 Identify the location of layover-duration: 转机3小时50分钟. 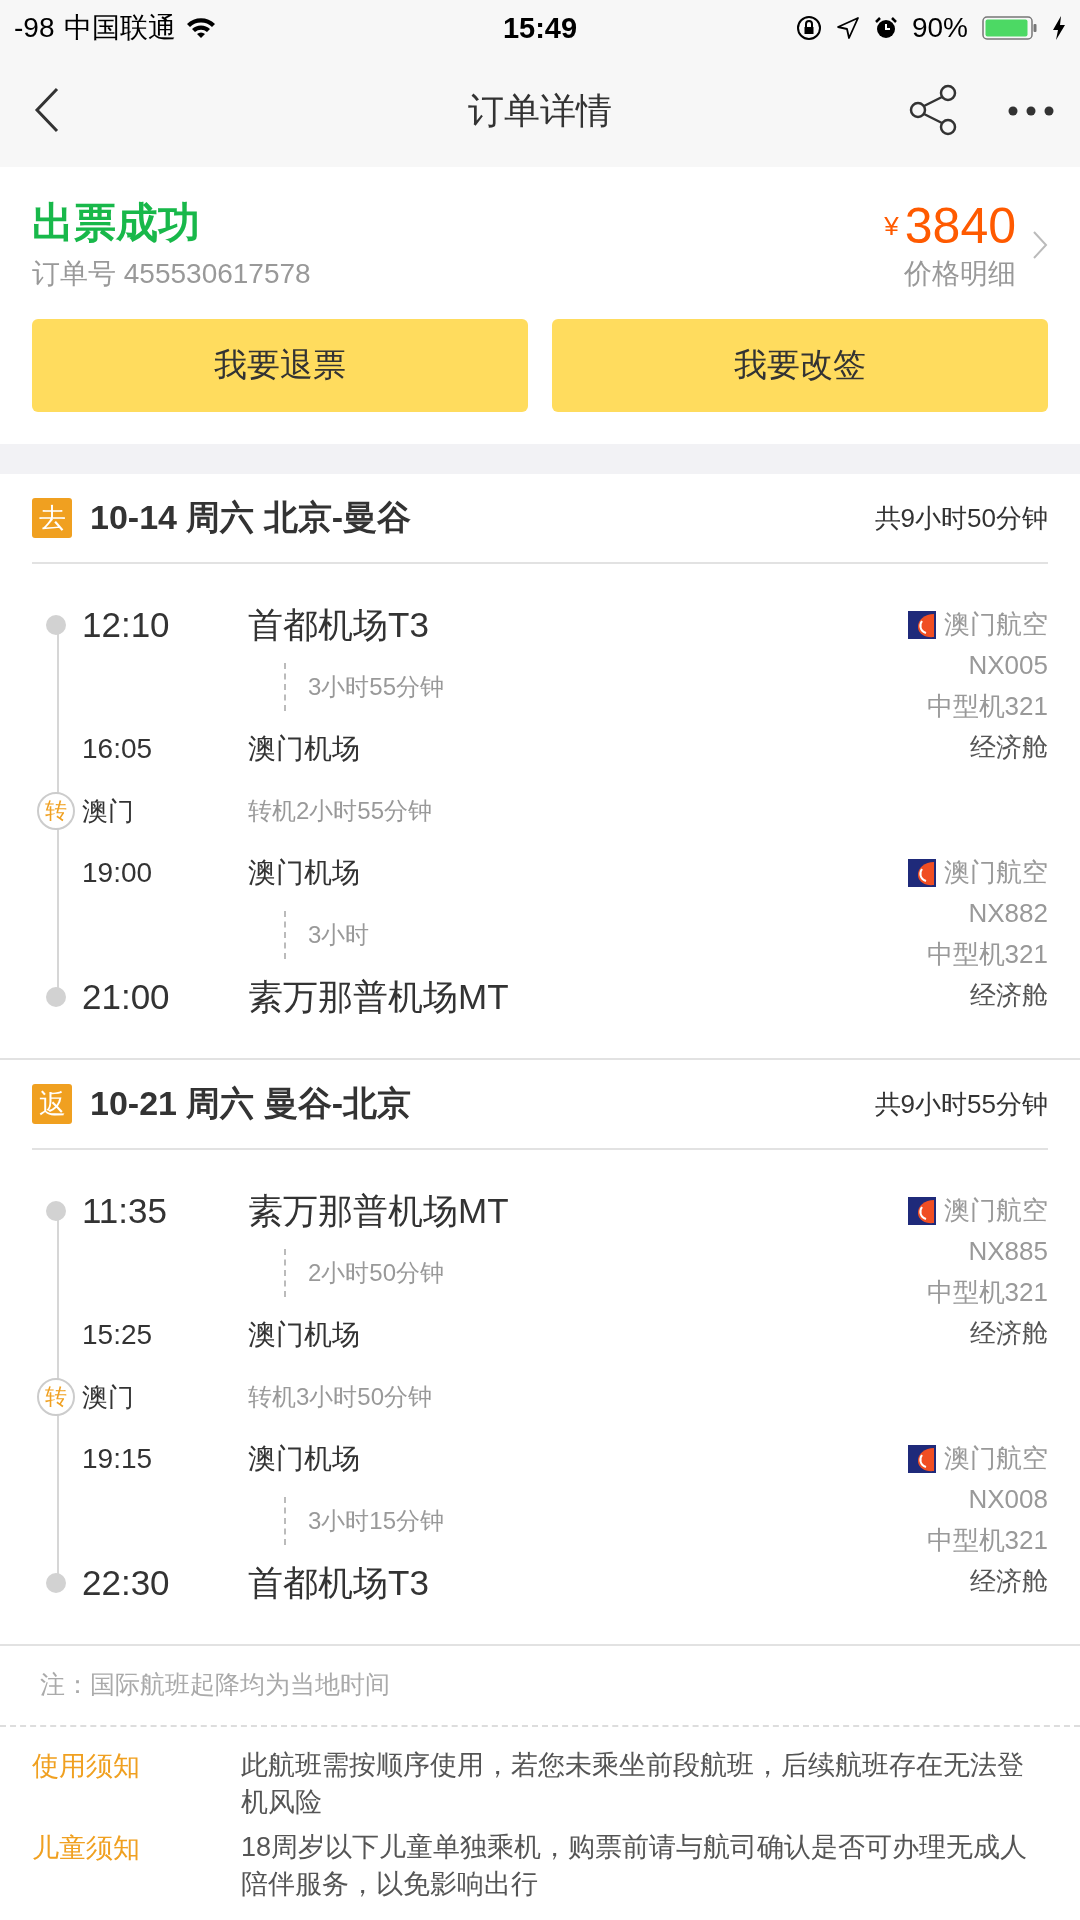
(340, 1397).